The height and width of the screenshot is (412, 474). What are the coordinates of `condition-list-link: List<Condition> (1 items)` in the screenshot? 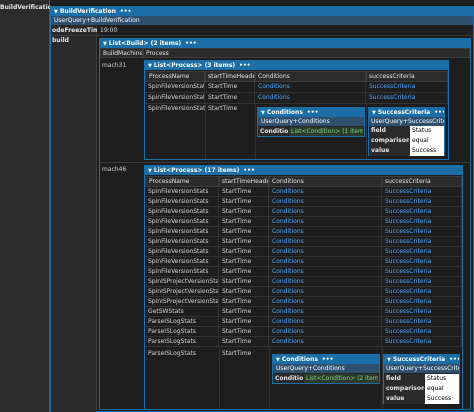 It's located at (326, 131).